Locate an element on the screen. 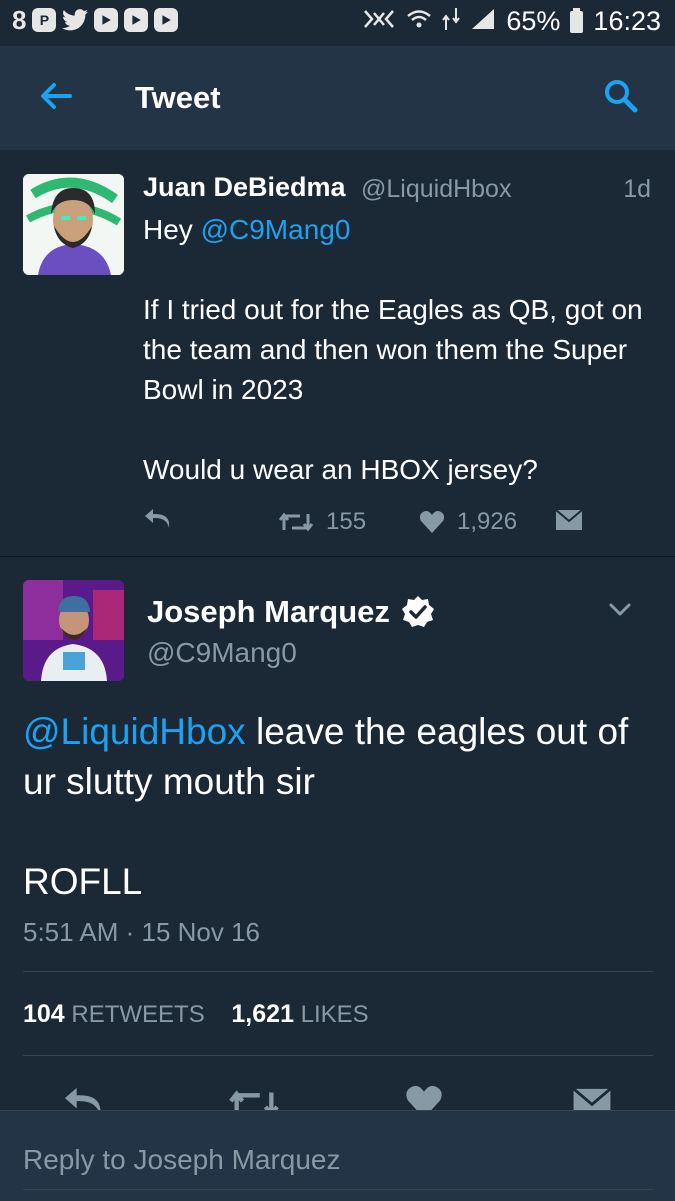 The height and width of the screenshot is (1201, 675). author-handle: @LiquidHbox is located at coordinates (436, 189).